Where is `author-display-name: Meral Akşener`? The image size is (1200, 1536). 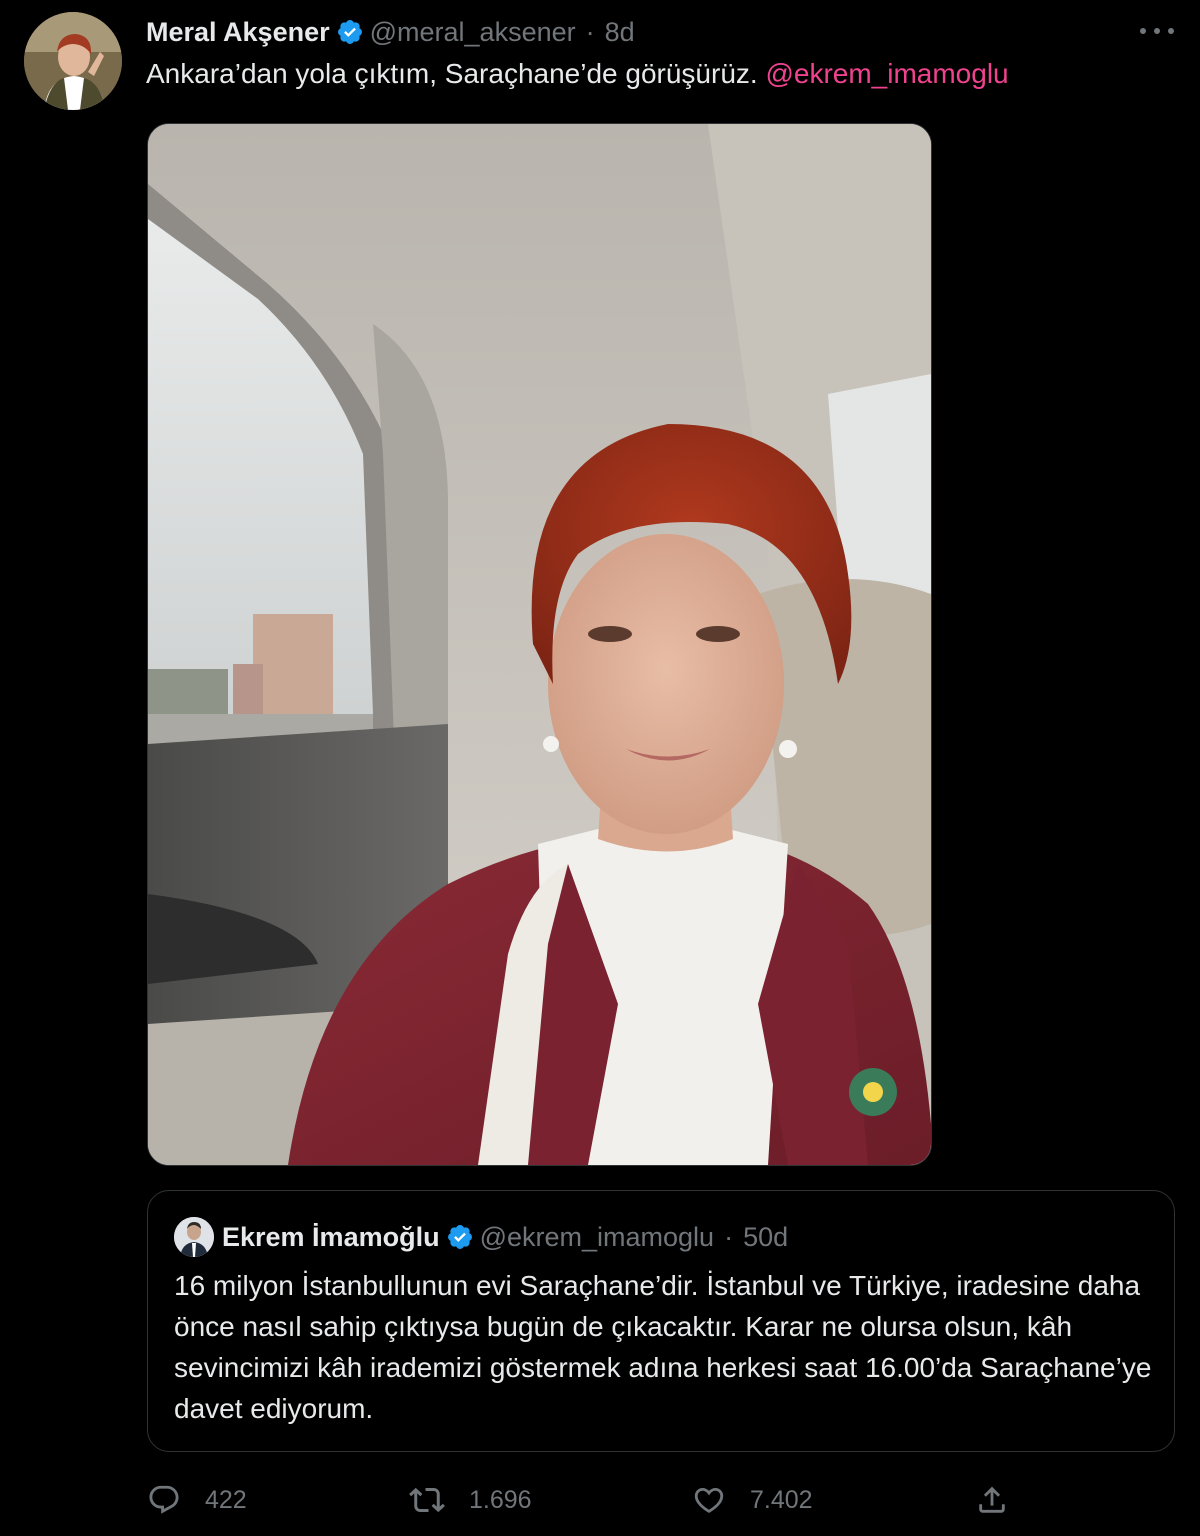 author-display-name: Meral Akşener is located at coordinates (238, 32).